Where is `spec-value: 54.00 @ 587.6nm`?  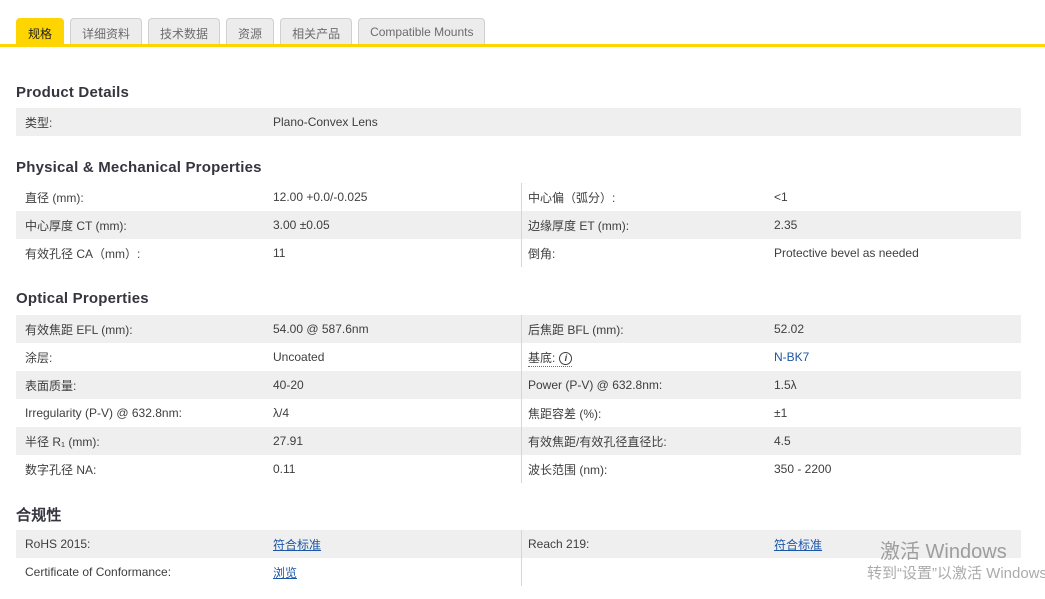
spec-value: 54.00 @ 587.6nm is located at coordinates (321, 329).